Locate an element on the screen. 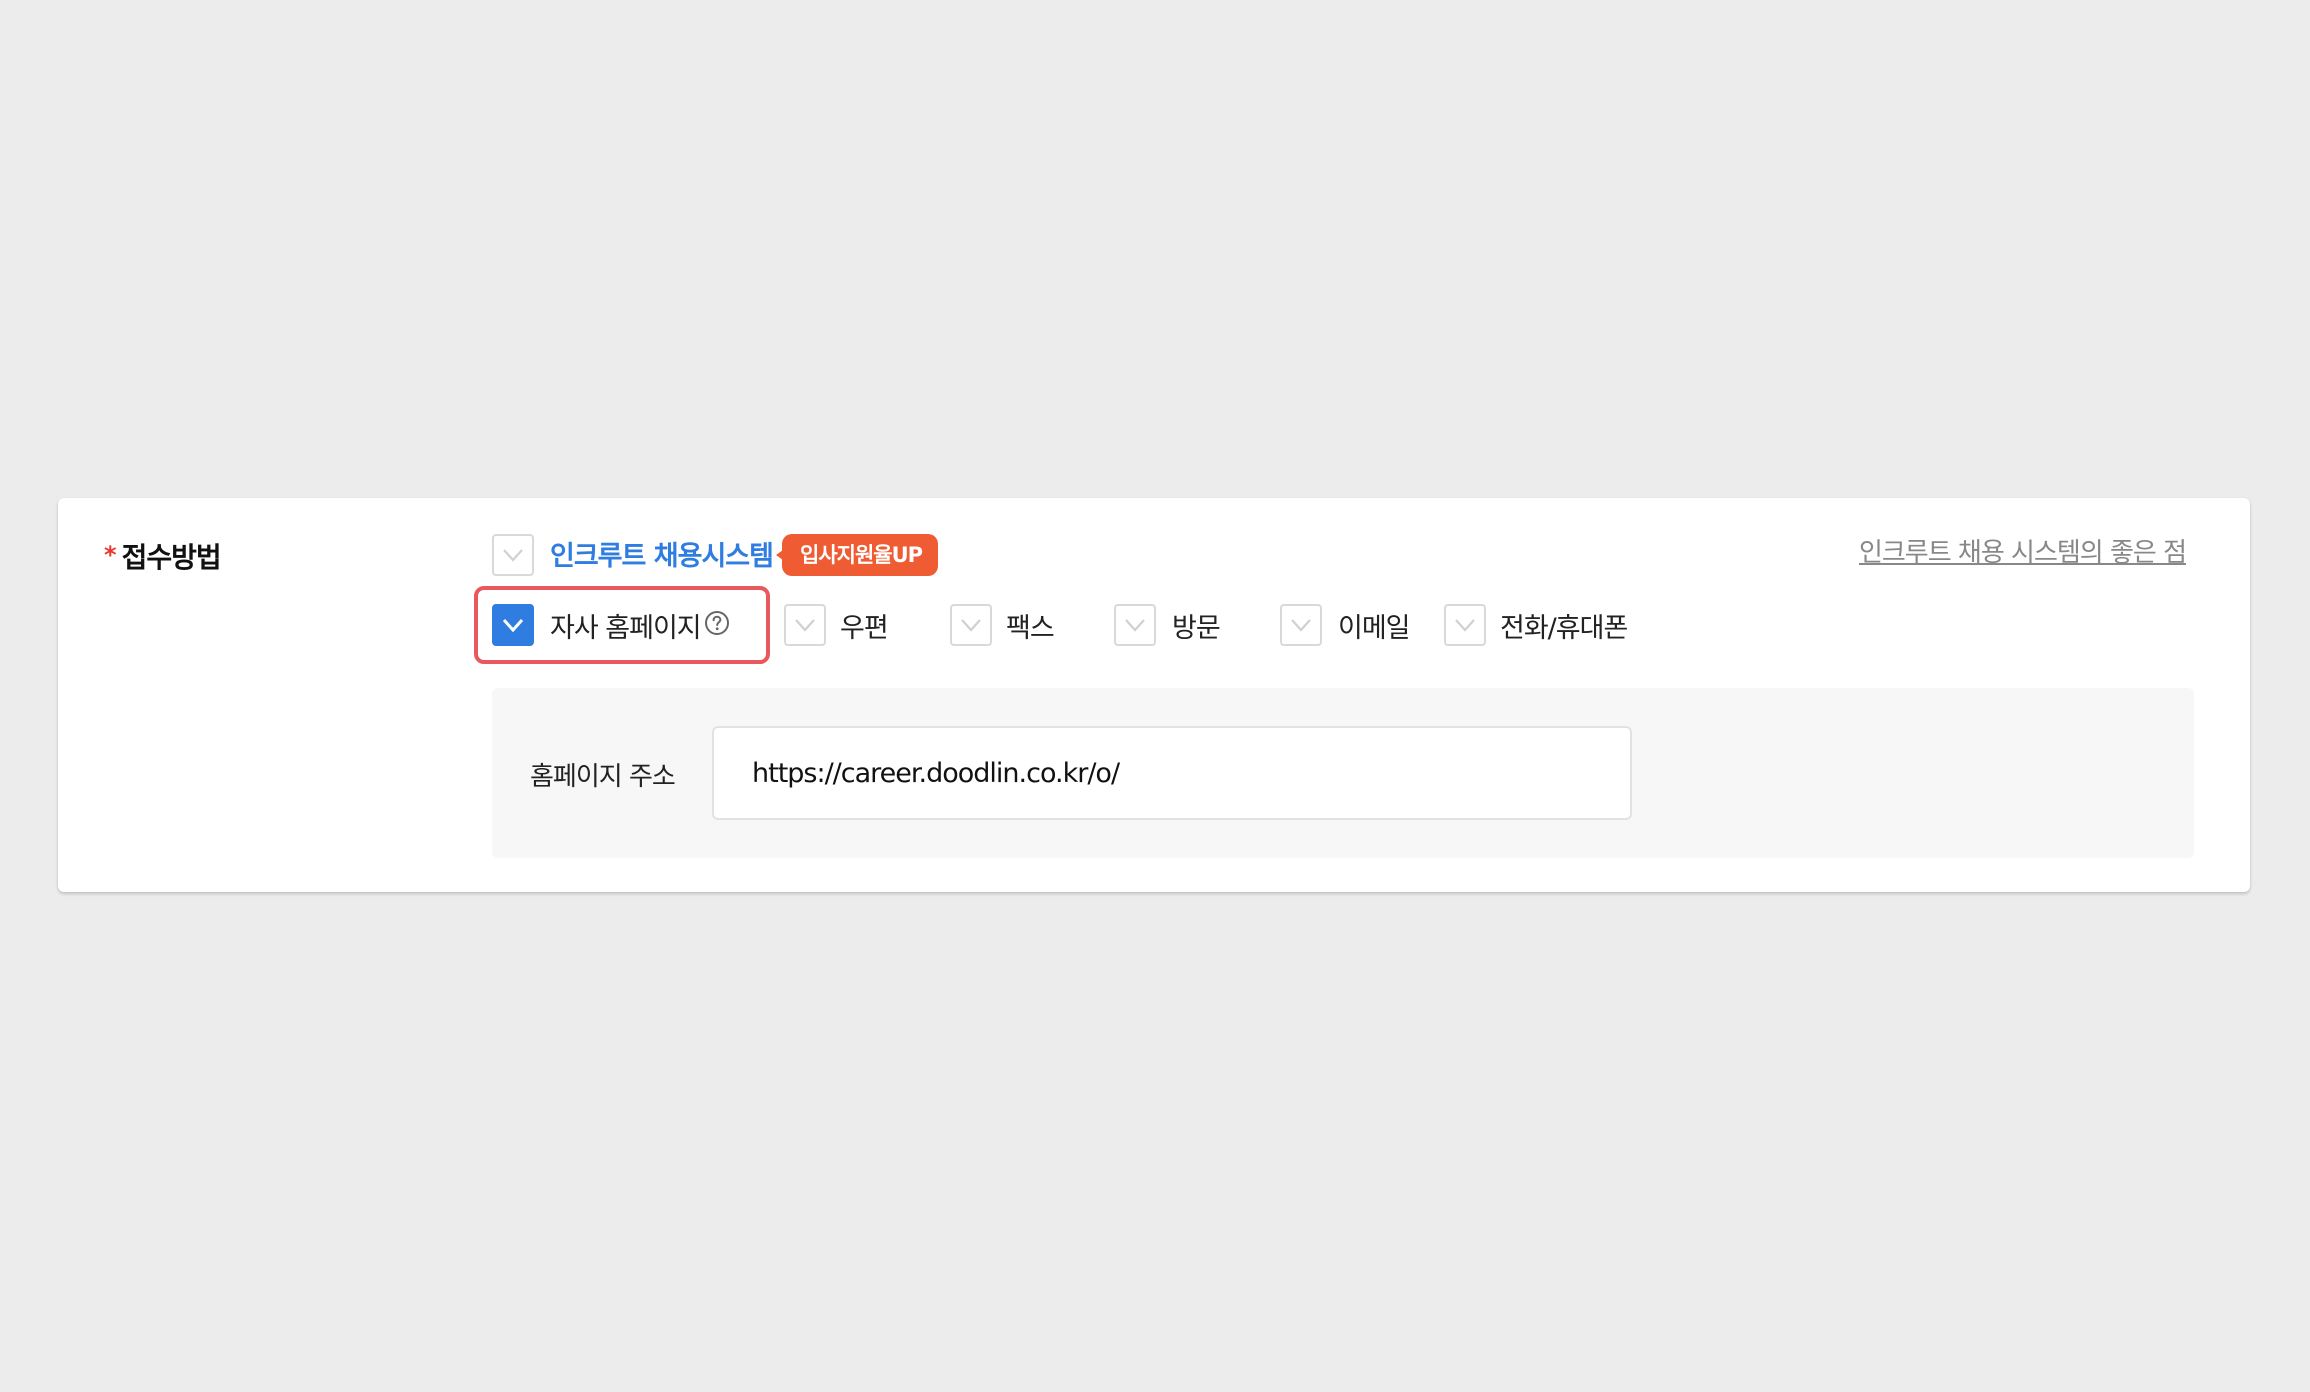  incruit-benefits-link: 인크루트 채용 시스템의 좋은 점 is located at coordinates (2023, 550).